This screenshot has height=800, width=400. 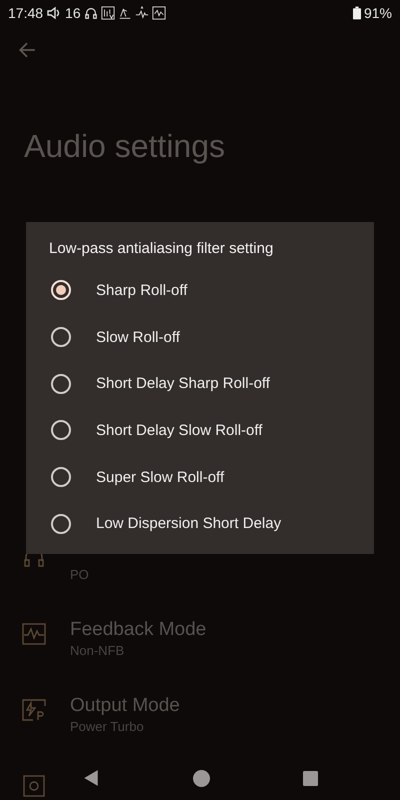 I want to click on setting-value: Power Turbo, so click(x=107, y=727).